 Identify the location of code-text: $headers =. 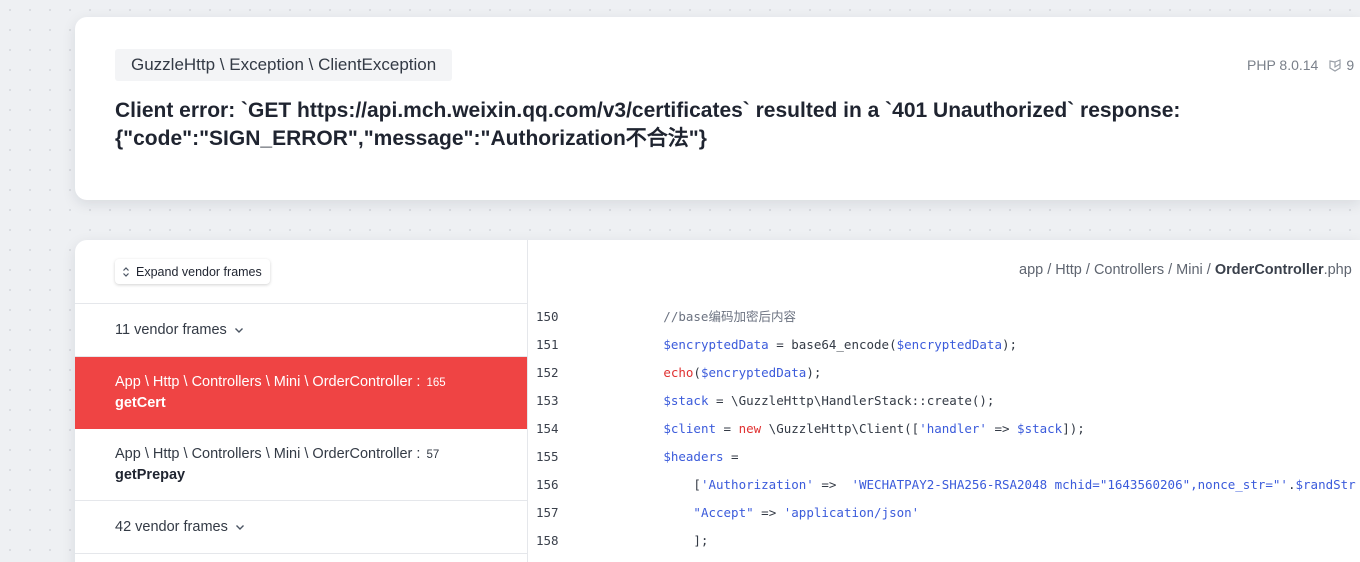
(656, 457).